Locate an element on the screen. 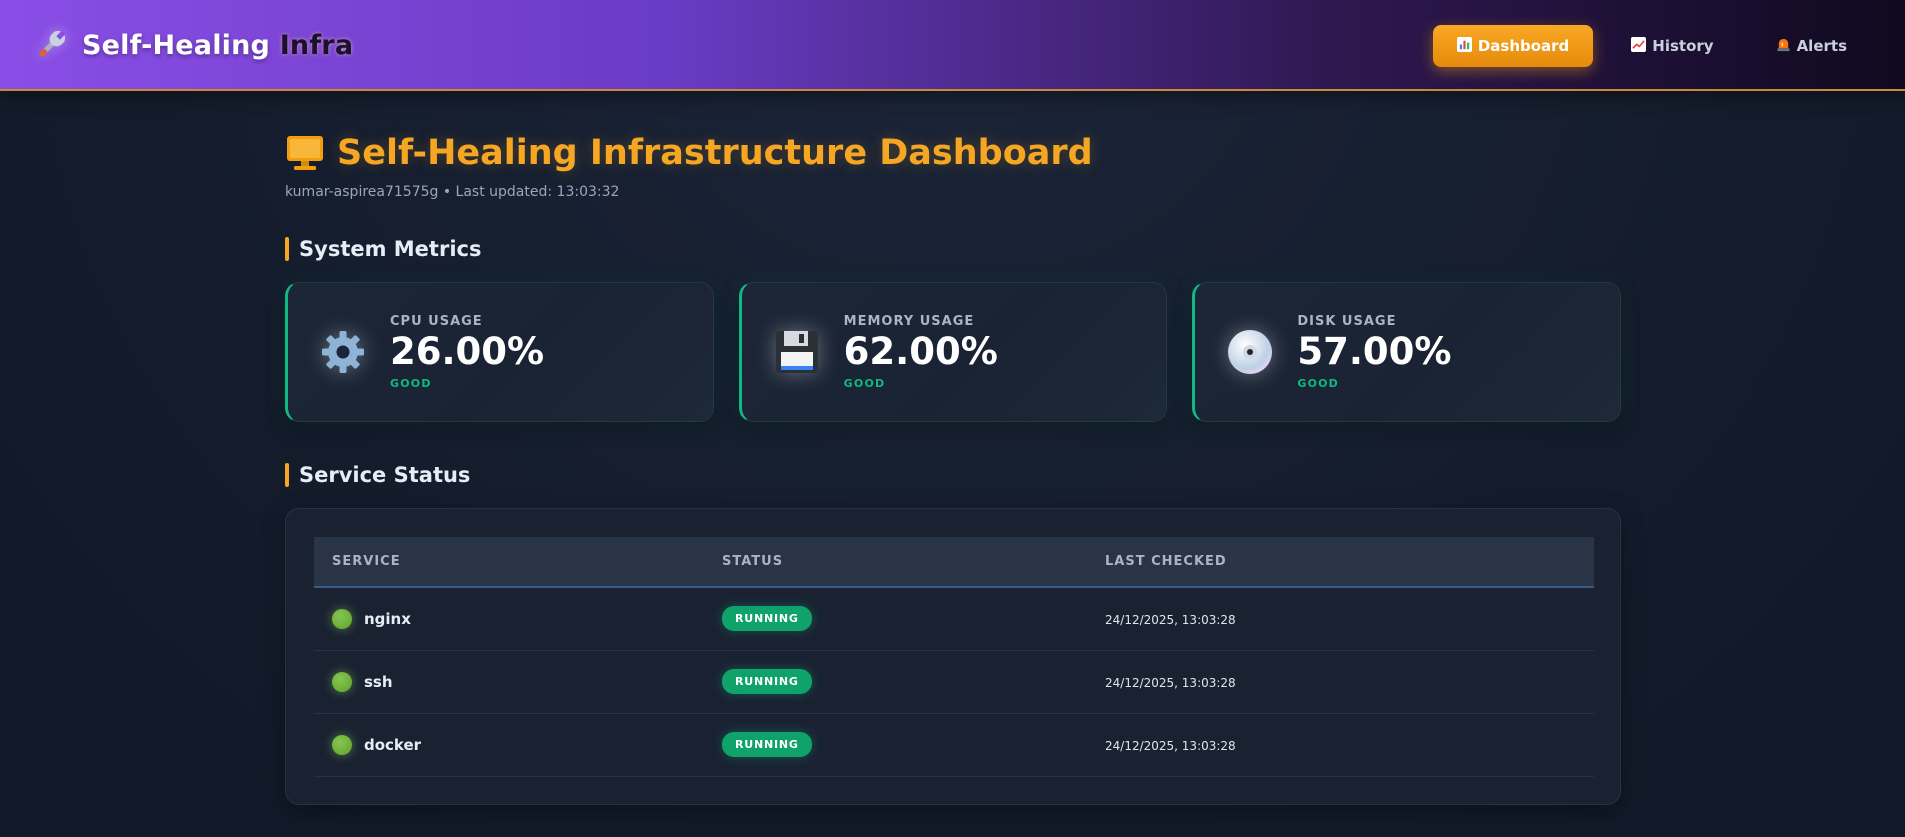 This screenshot has height=837, width=1905. page-title-text: Self-Healing Infrastructure Dashboard is located at coordinates (715, 153).